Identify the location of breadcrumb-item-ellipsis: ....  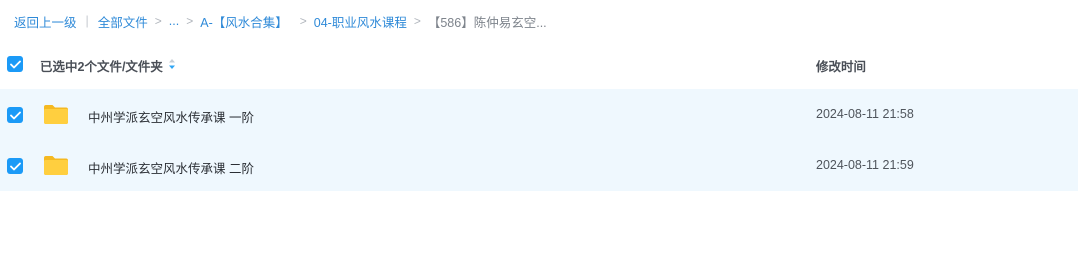
(174, 21).